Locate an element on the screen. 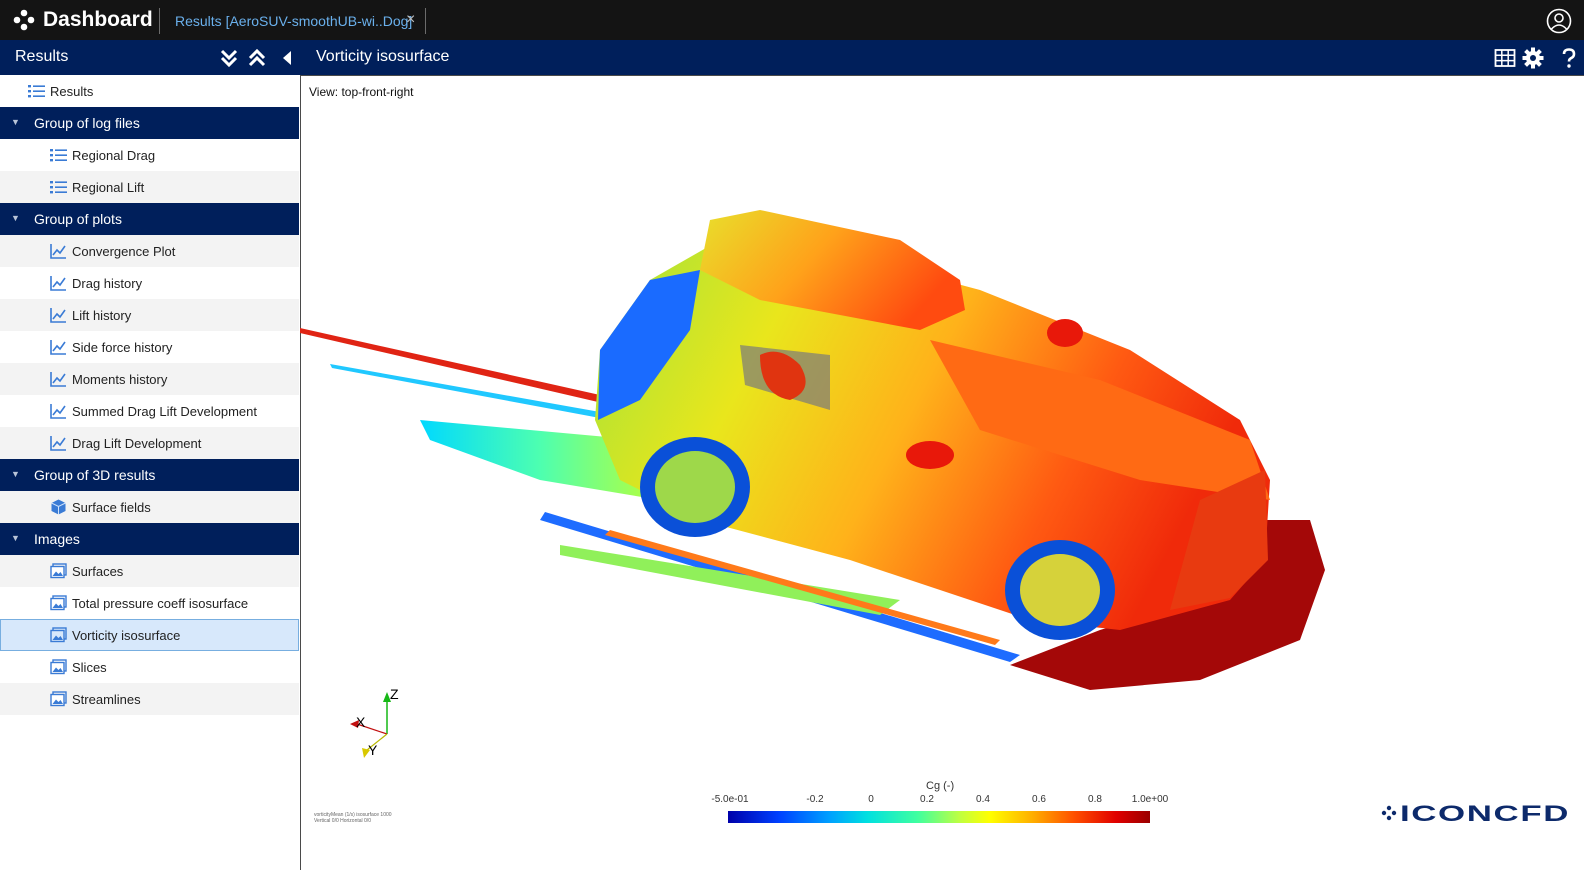 The width and height of the screenshot is (1584, 870). tree-item-slices: Slices is located at coordinates (149, 667).